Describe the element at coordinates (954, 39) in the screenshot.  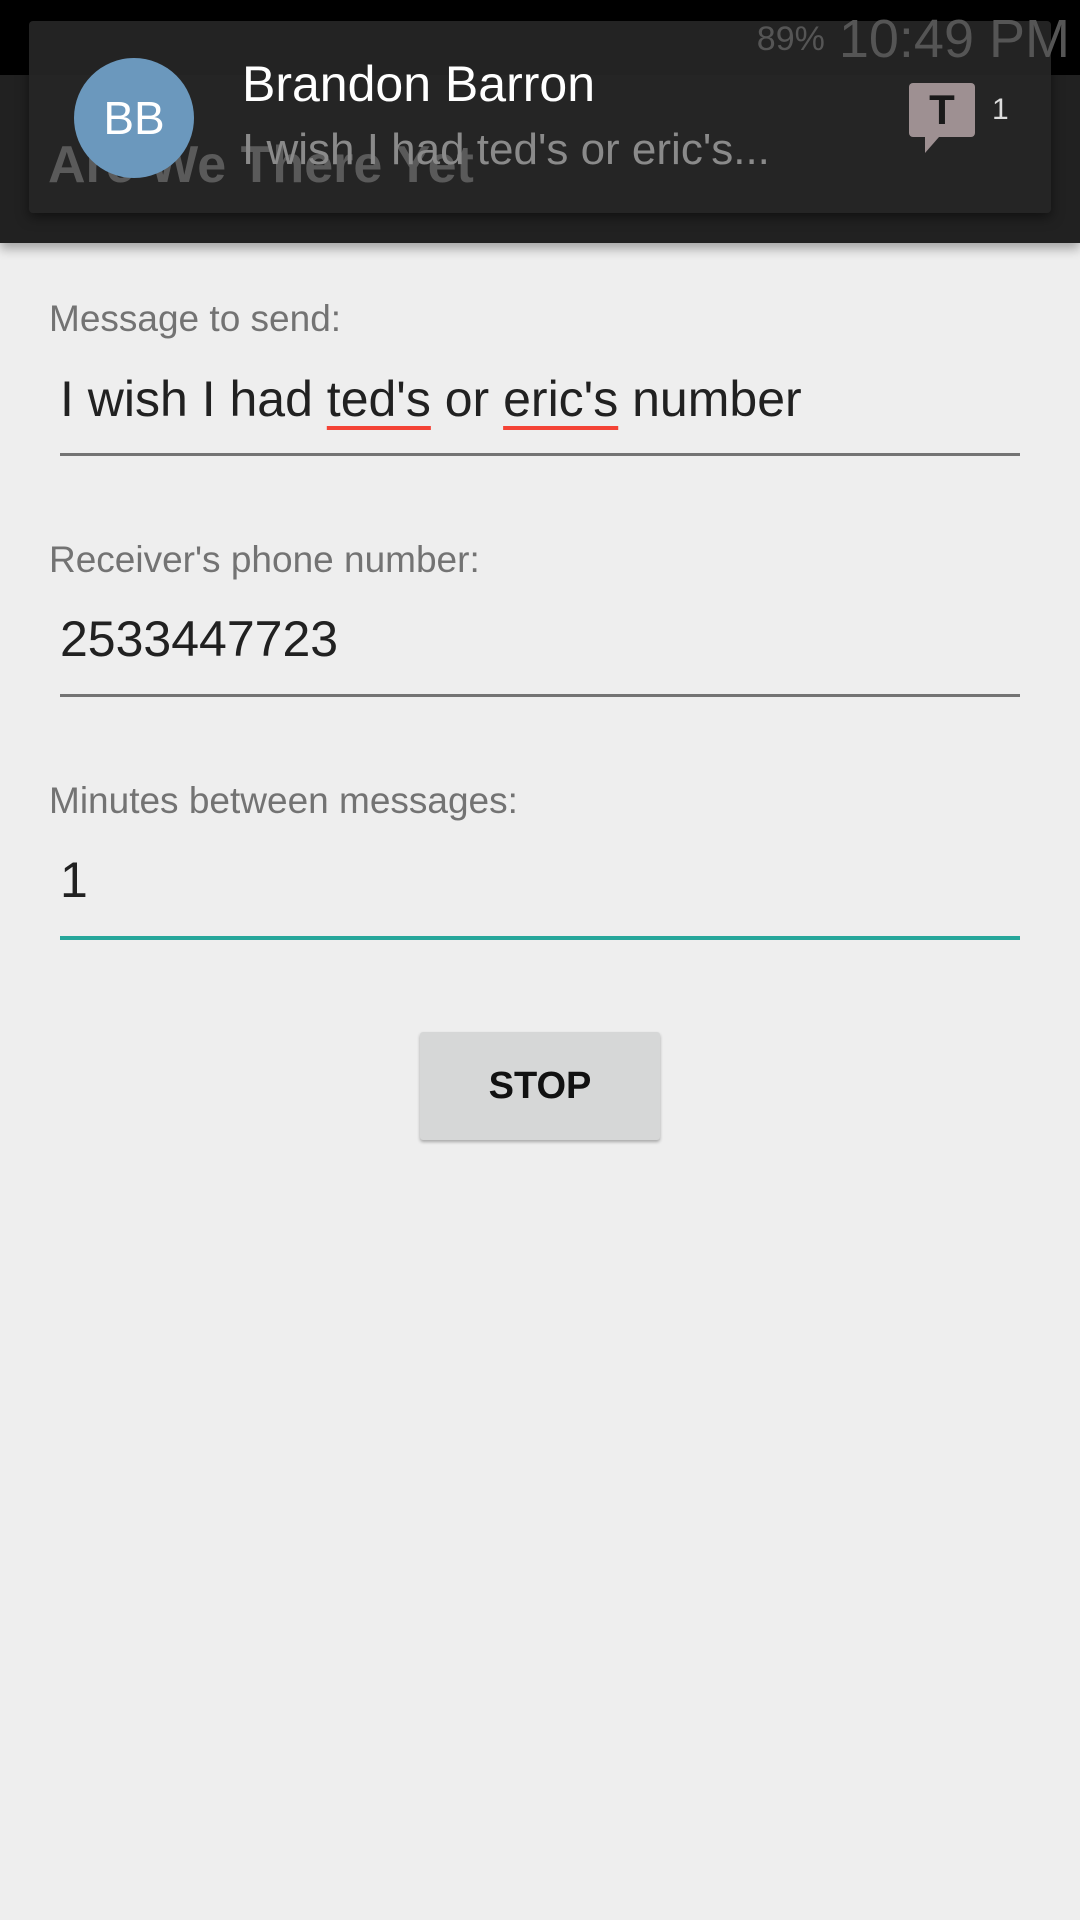
I see `clock: 10:49 PM` at that location.